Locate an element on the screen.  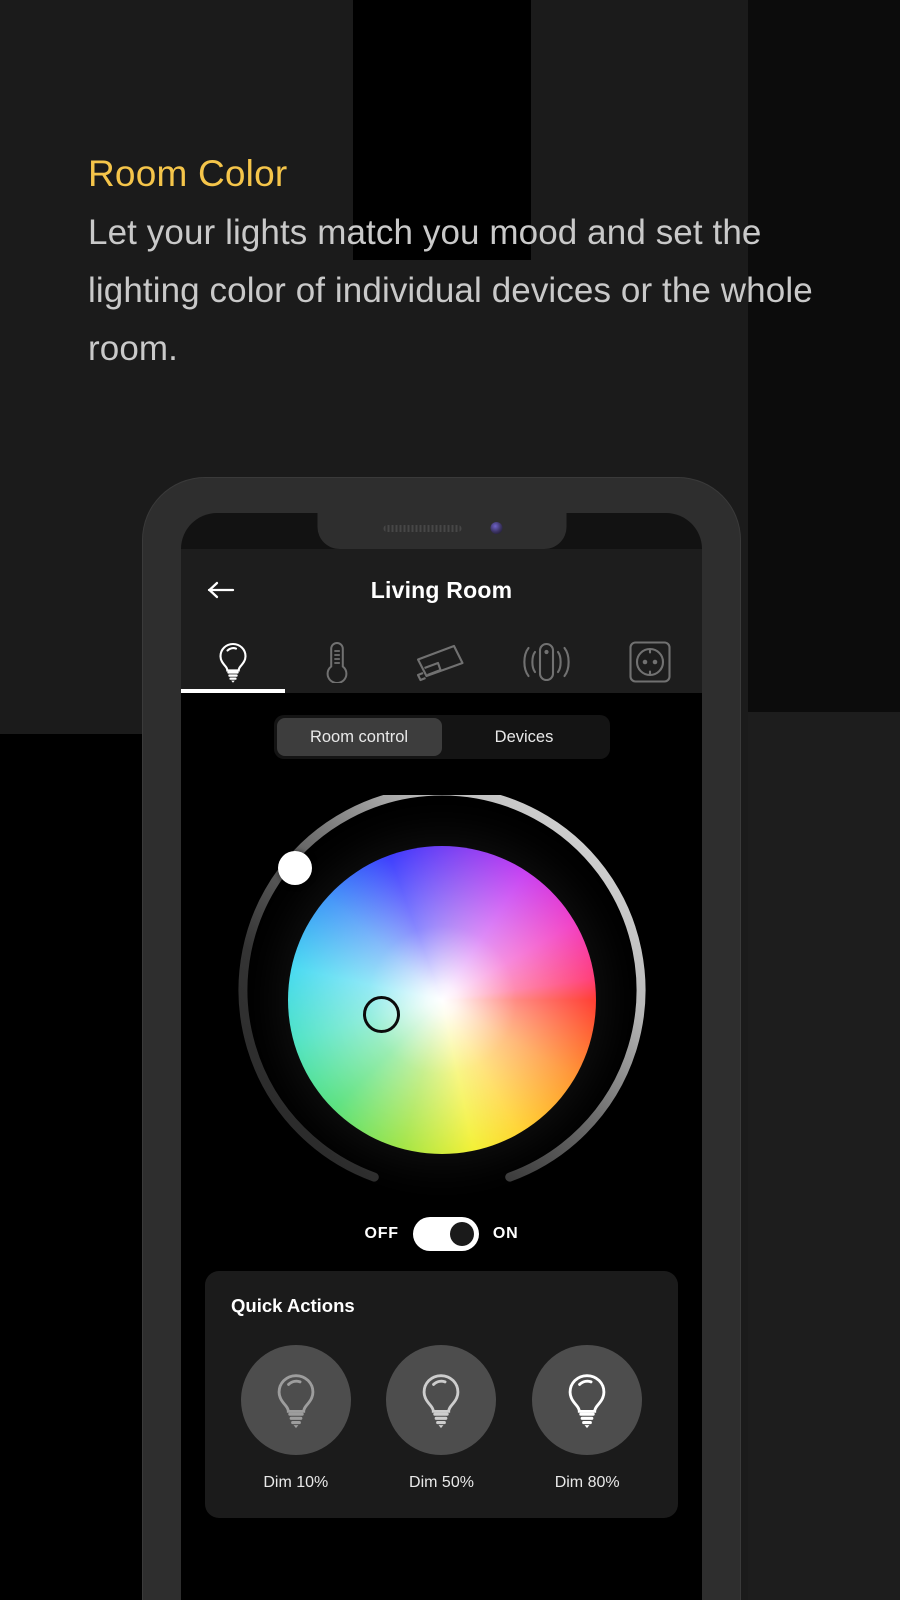
power-toggle-switch is located at coordinates (445, 1234).